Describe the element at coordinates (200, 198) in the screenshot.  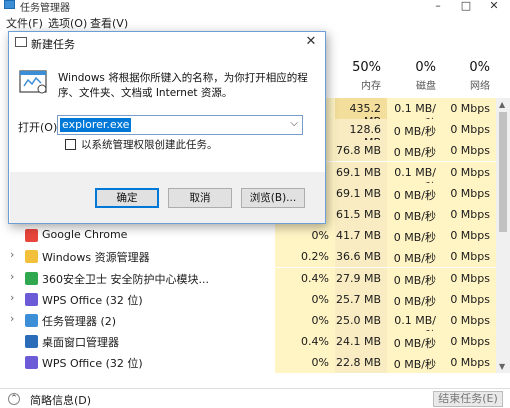
I see `cancel-button: 取消` at that location.